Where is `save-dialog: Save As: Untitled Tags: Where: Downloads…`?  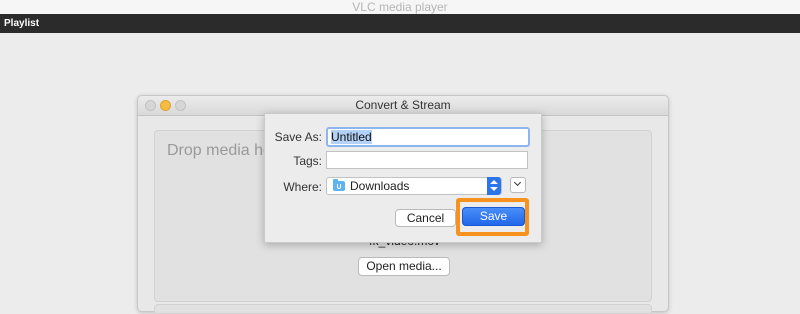
save-dialog: Save As: Untitled Tags: Where: Downloads… is located at coordinates (403, 178).